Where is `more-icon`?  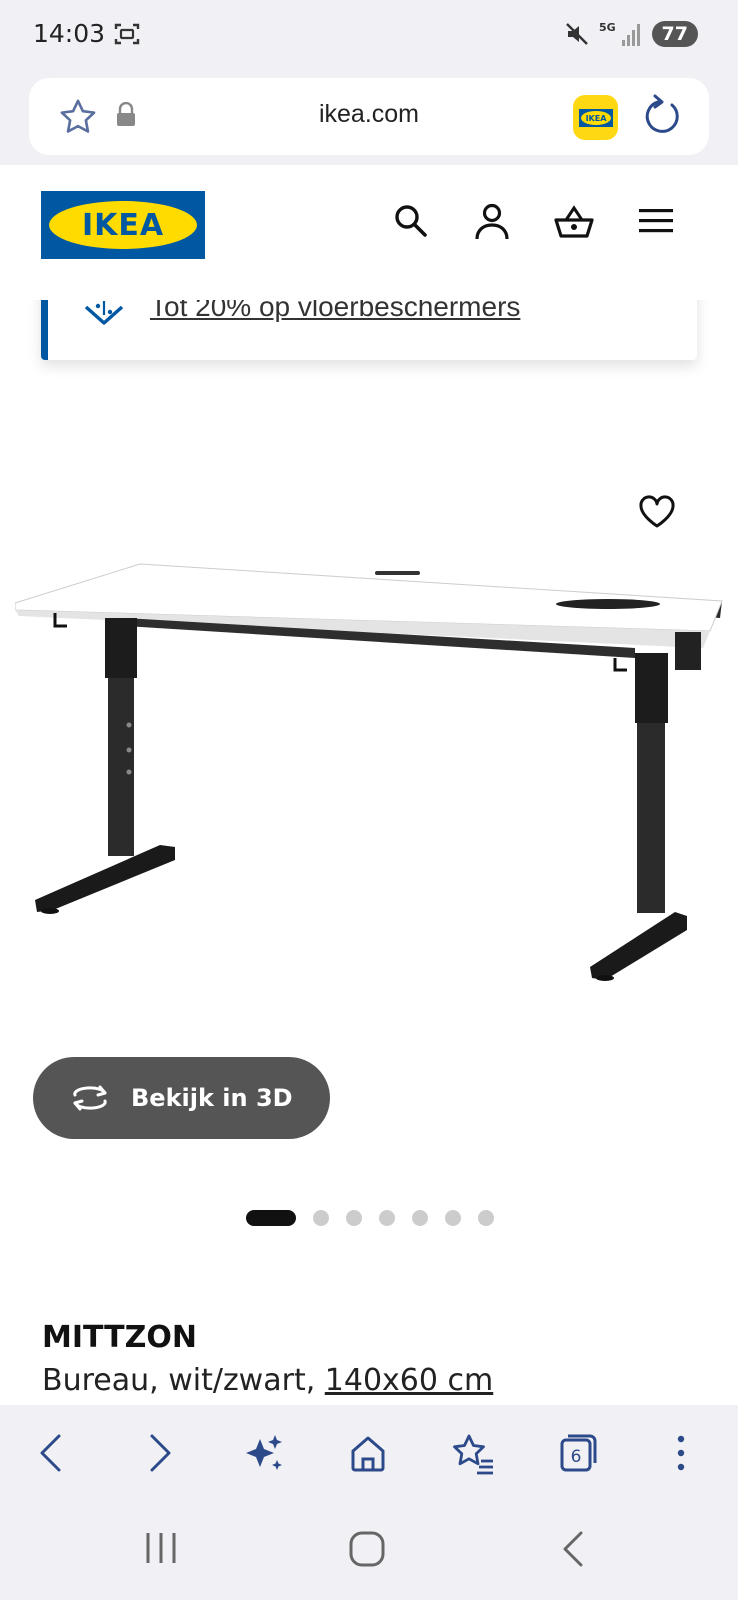 more-icon is located at coordinates (681, 1453).